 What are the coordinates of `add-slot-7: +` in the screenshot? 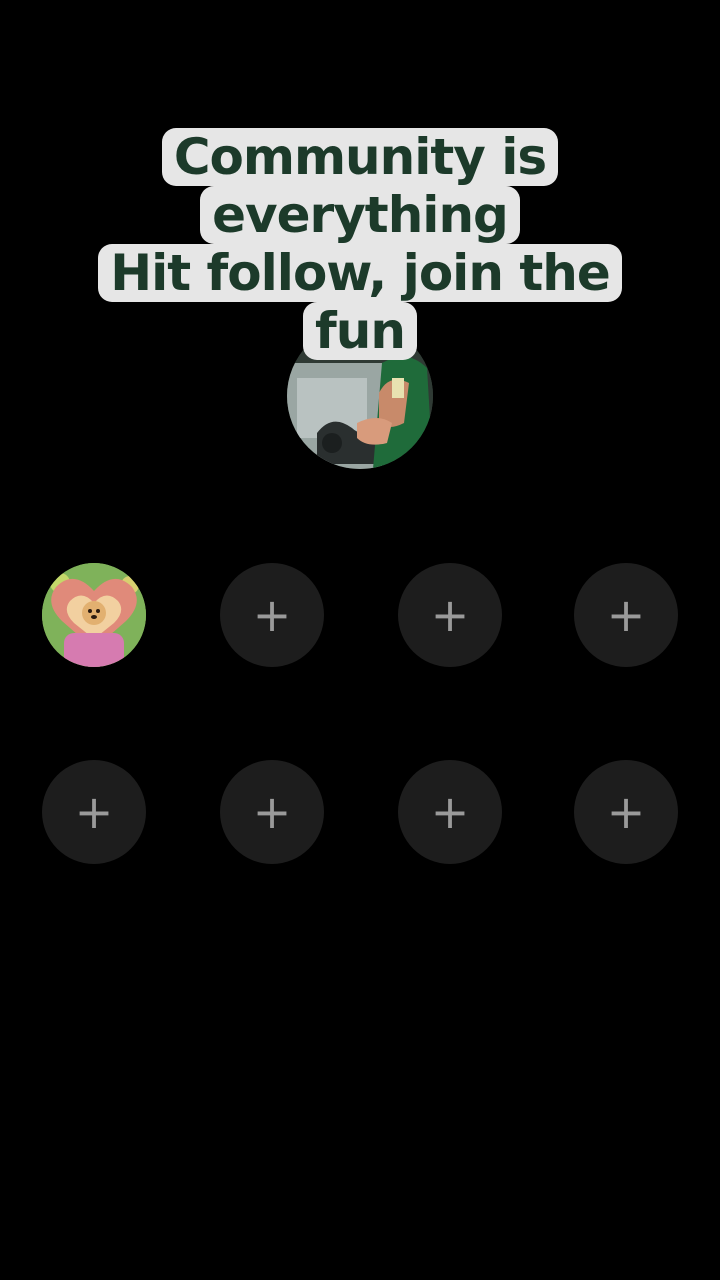 It's located at (450, 812).